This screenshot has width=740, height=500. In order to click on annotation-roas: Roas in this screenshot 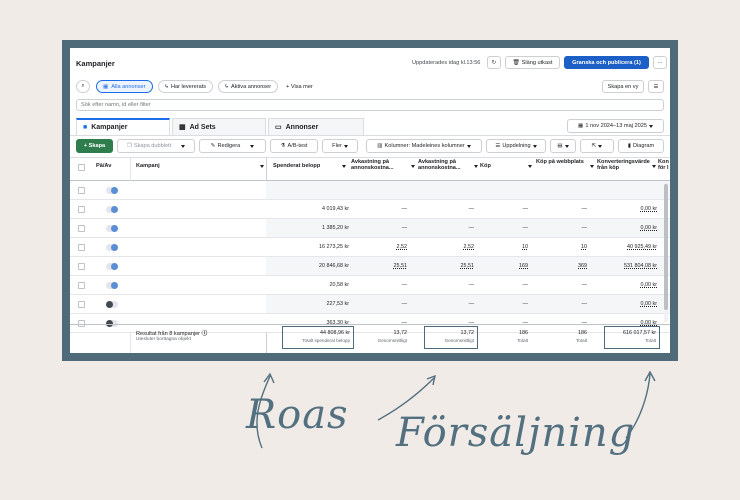, I will do `click(297, 415)`.